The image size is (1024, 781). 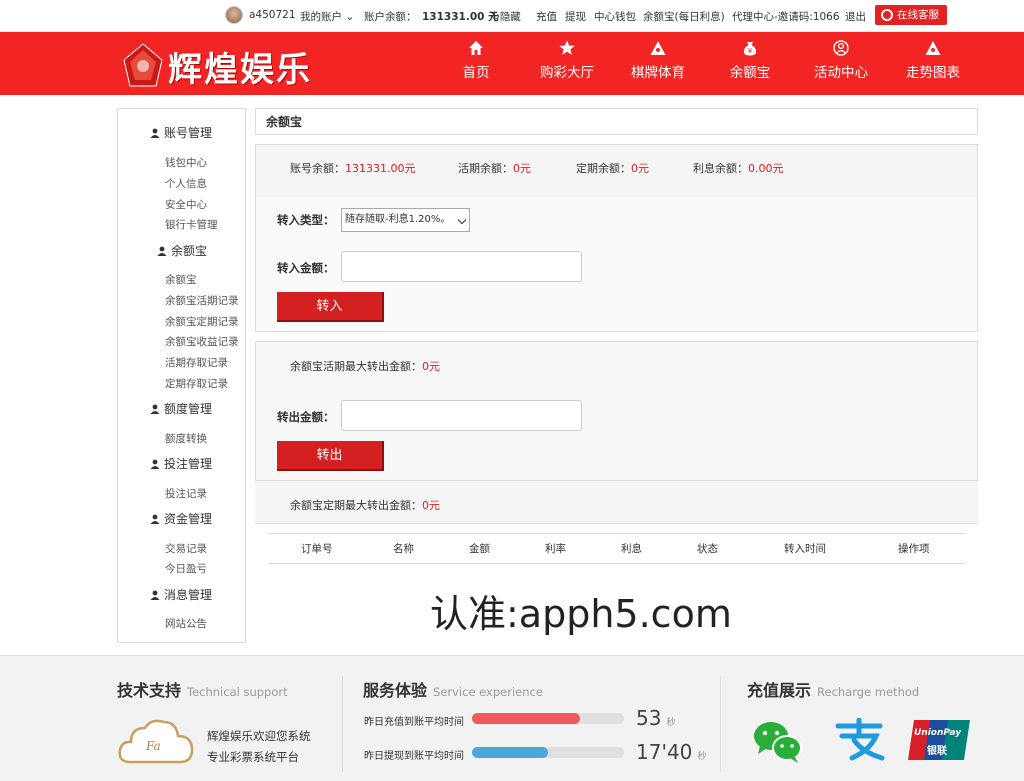 I want to click on my-account-menu: 我的账户 ⌄, so click(x=327, y=16).